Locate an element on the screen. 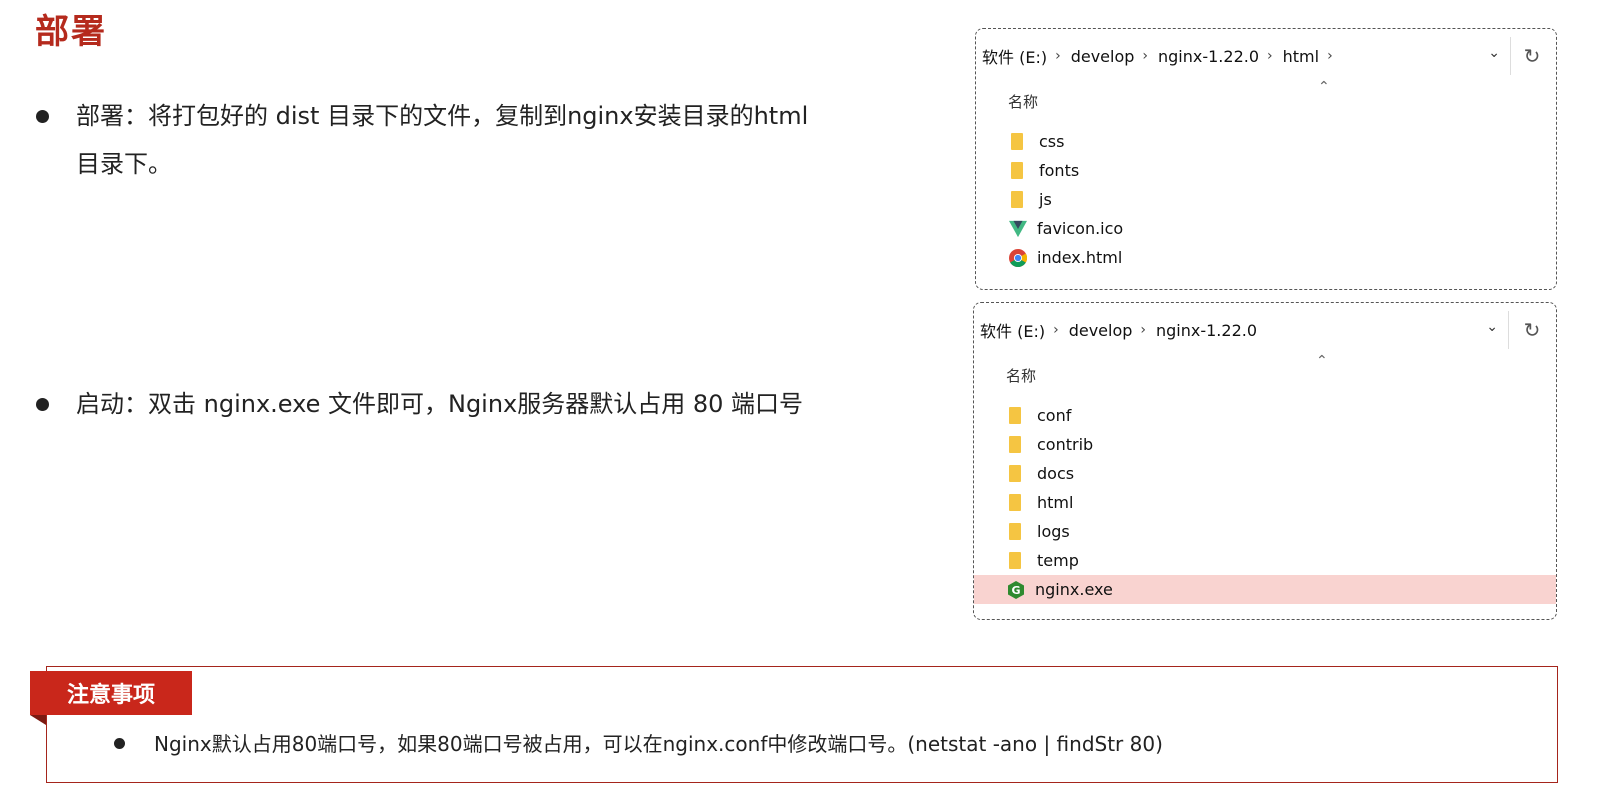  list-item: js is located at coordinates (1266, 199).